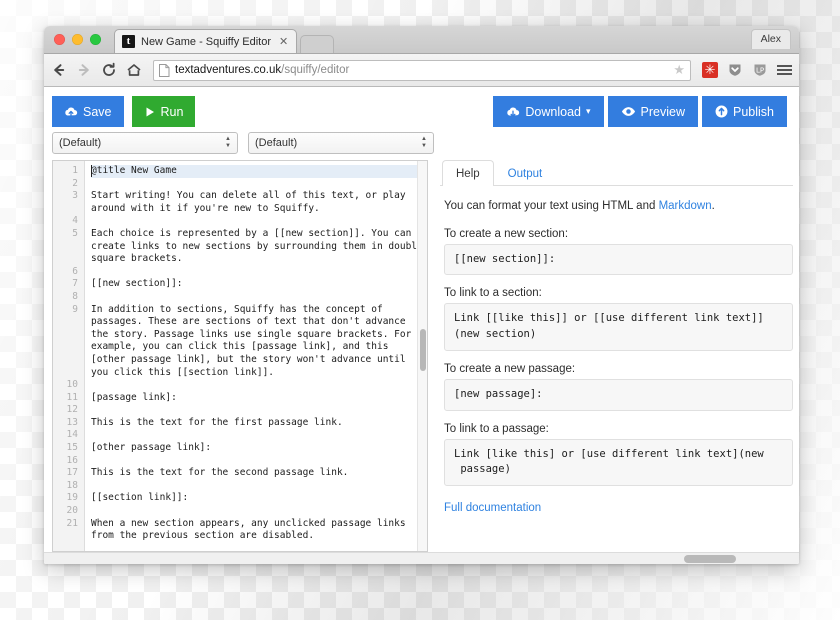 The height and width of the screenshot is (620, 840). What do you see at coordinates (735, 70) in the screenshot?
I see `extension-shield-chevron-icon` at bounding box center [735, 70].